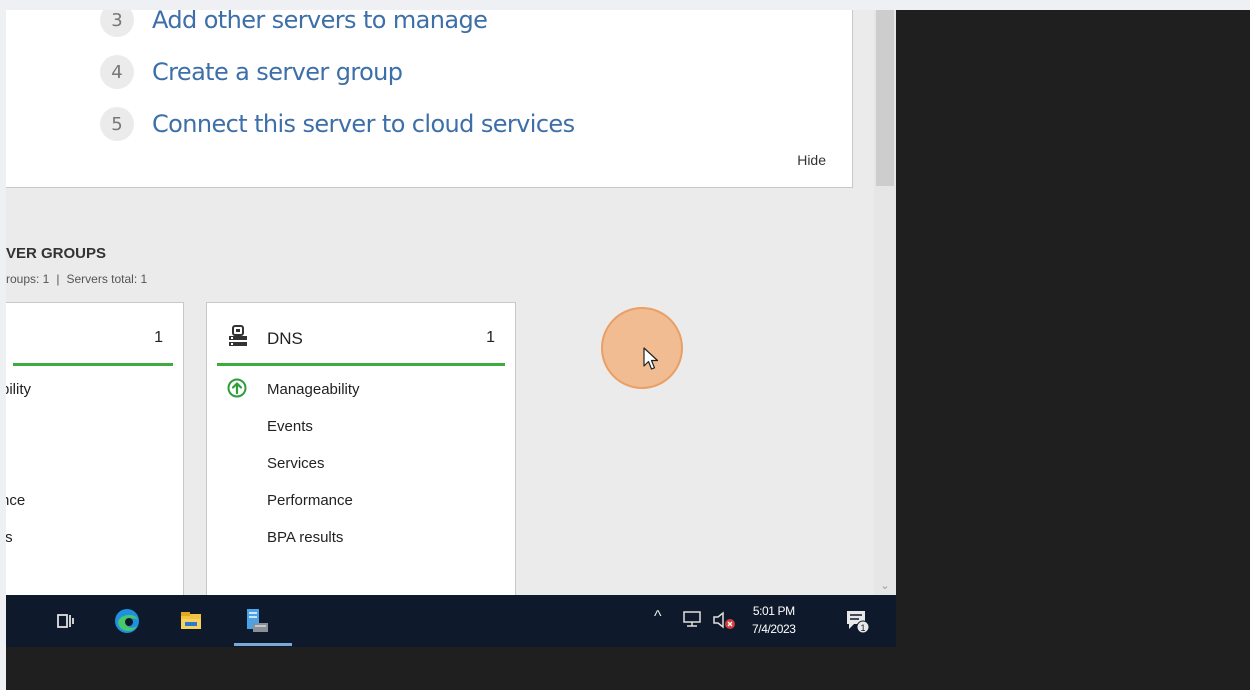  What do you see at coordinates (257, 621) in the screenshot?
I see `server-manager-icon` at bounding box center [257, 621].